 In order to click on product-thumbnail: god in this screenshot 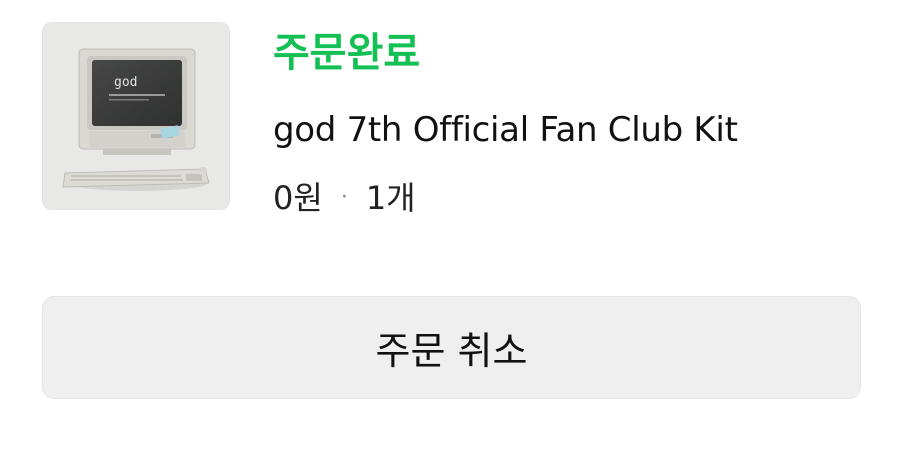, I will do `click(136, 116)`.